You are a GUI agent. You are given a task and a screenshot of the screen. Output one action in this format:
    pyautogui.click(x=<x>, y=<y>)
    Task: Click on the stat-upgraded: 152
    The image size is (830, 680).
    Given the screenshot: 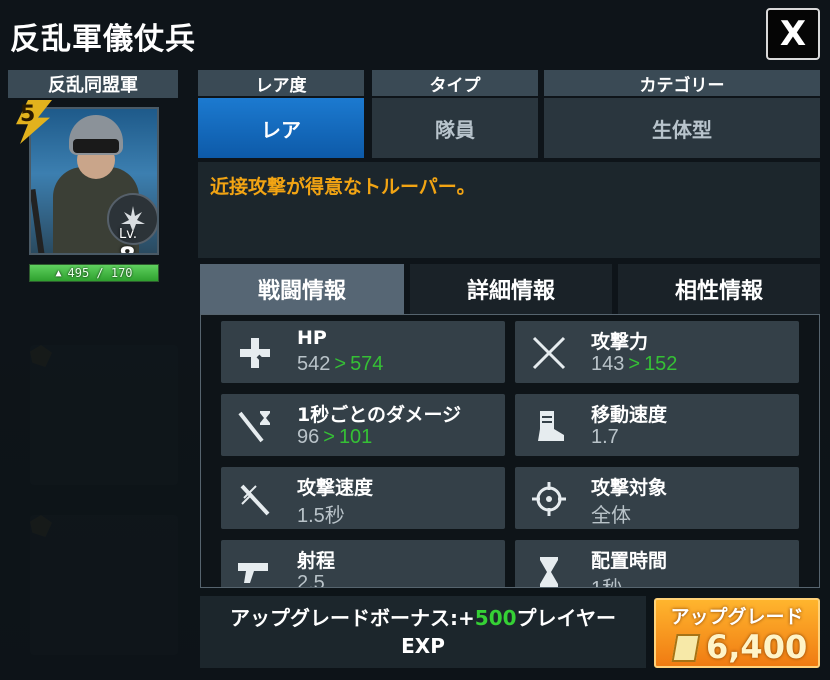 What is the action you would take?
    pyautogui.click(x=661, y=364)
    